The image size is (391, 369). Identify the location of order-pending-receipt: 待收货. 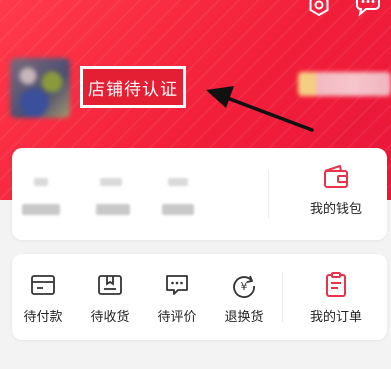
(110, 298).